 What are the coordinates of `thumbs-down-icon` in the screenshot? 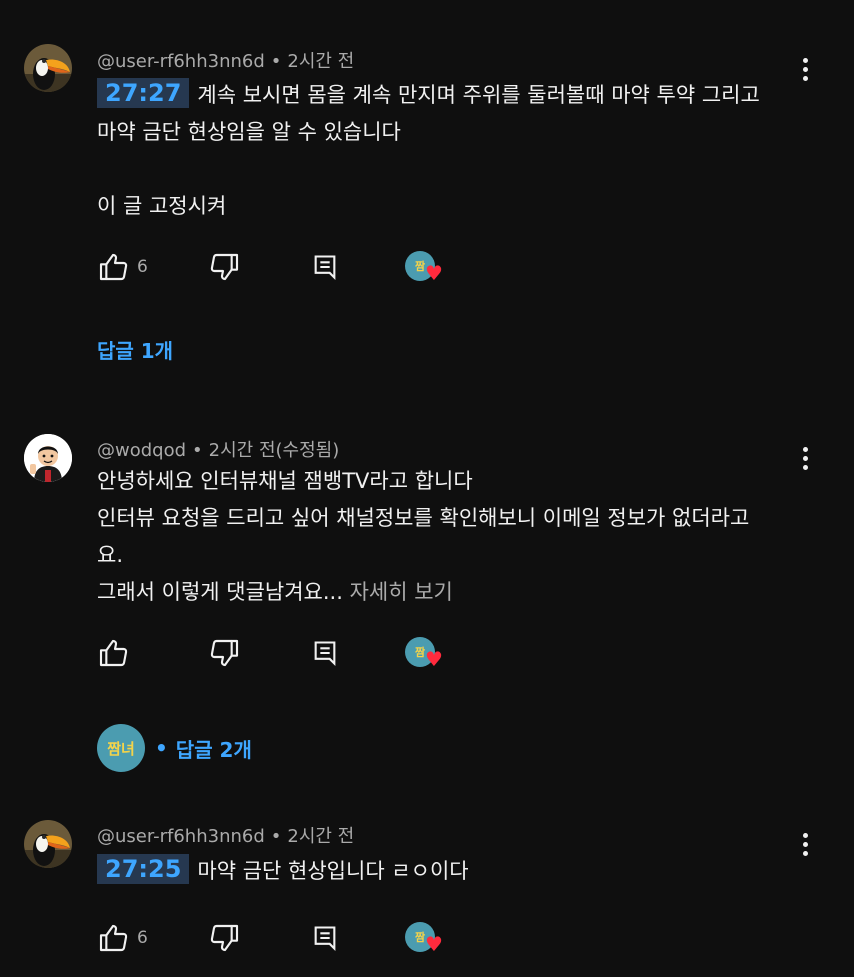 It's located at (224, 938).